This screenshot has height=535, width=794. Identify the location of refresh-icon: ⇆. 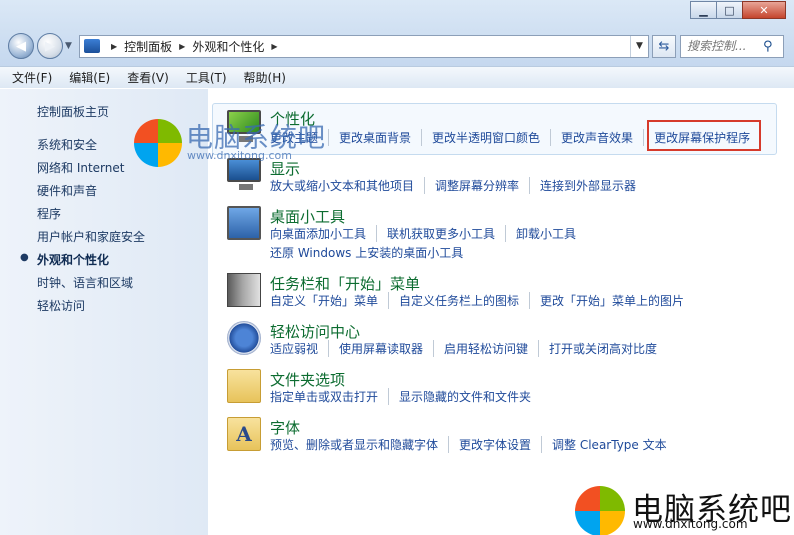
(664, 46).